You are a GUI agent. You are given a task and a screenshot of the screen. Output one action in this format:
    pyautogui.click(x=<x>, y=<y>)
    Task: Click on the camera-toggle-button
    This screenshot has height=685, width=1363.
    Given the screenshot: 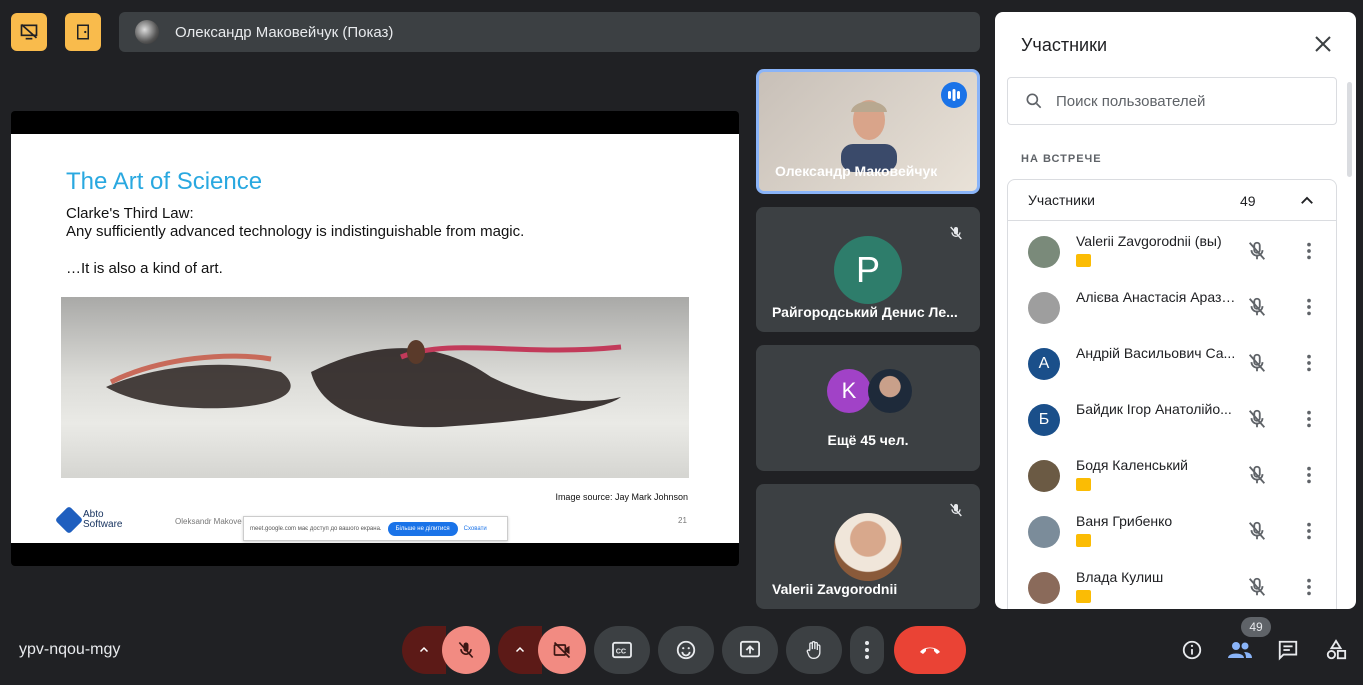 What is the action you would take?
    pyautogui.click(x=562, y=650)
    